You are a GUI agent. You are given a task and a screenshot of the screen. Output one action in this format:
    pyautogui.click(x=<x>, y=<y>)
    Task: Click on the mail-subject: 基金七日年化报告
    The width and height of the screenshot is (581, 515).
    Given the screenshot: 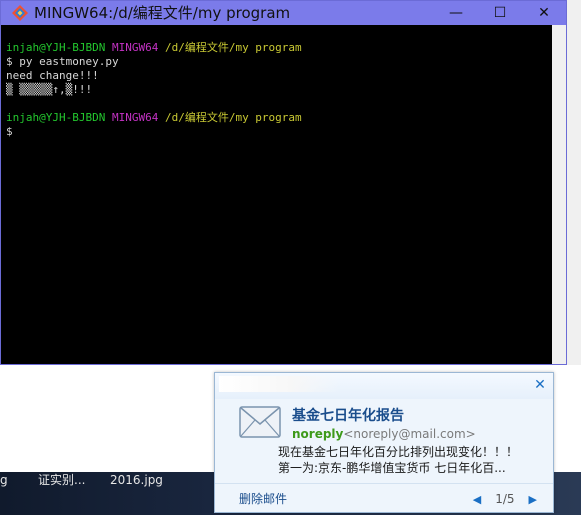 What is the action you would take?
    pyautogui.click(x=348, y=416)
    